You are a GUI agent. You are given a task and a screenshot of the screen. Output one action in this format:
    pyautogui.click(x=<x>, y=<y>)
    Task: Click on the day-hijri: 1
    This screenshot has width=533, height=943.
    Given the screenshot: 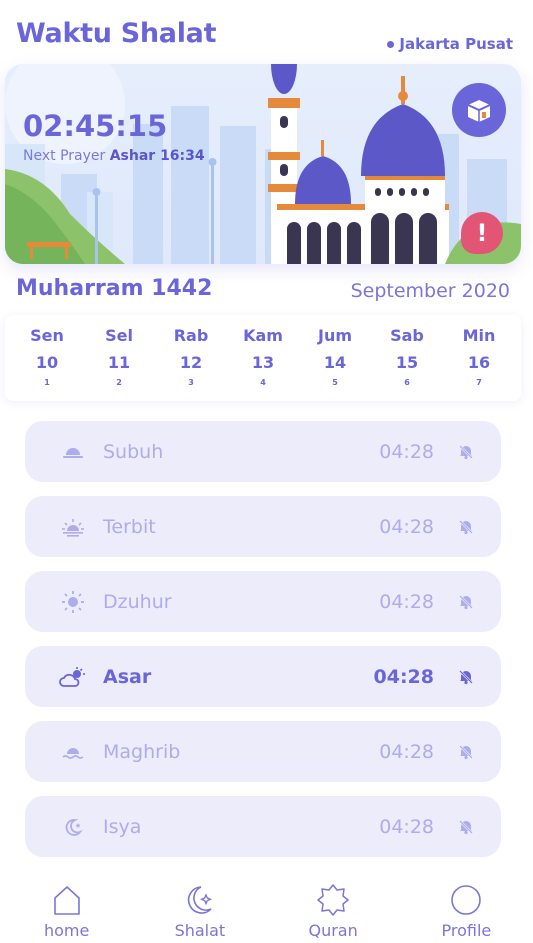 What is the action you would take?
    pyautogui.click(x=47, y=382)
    